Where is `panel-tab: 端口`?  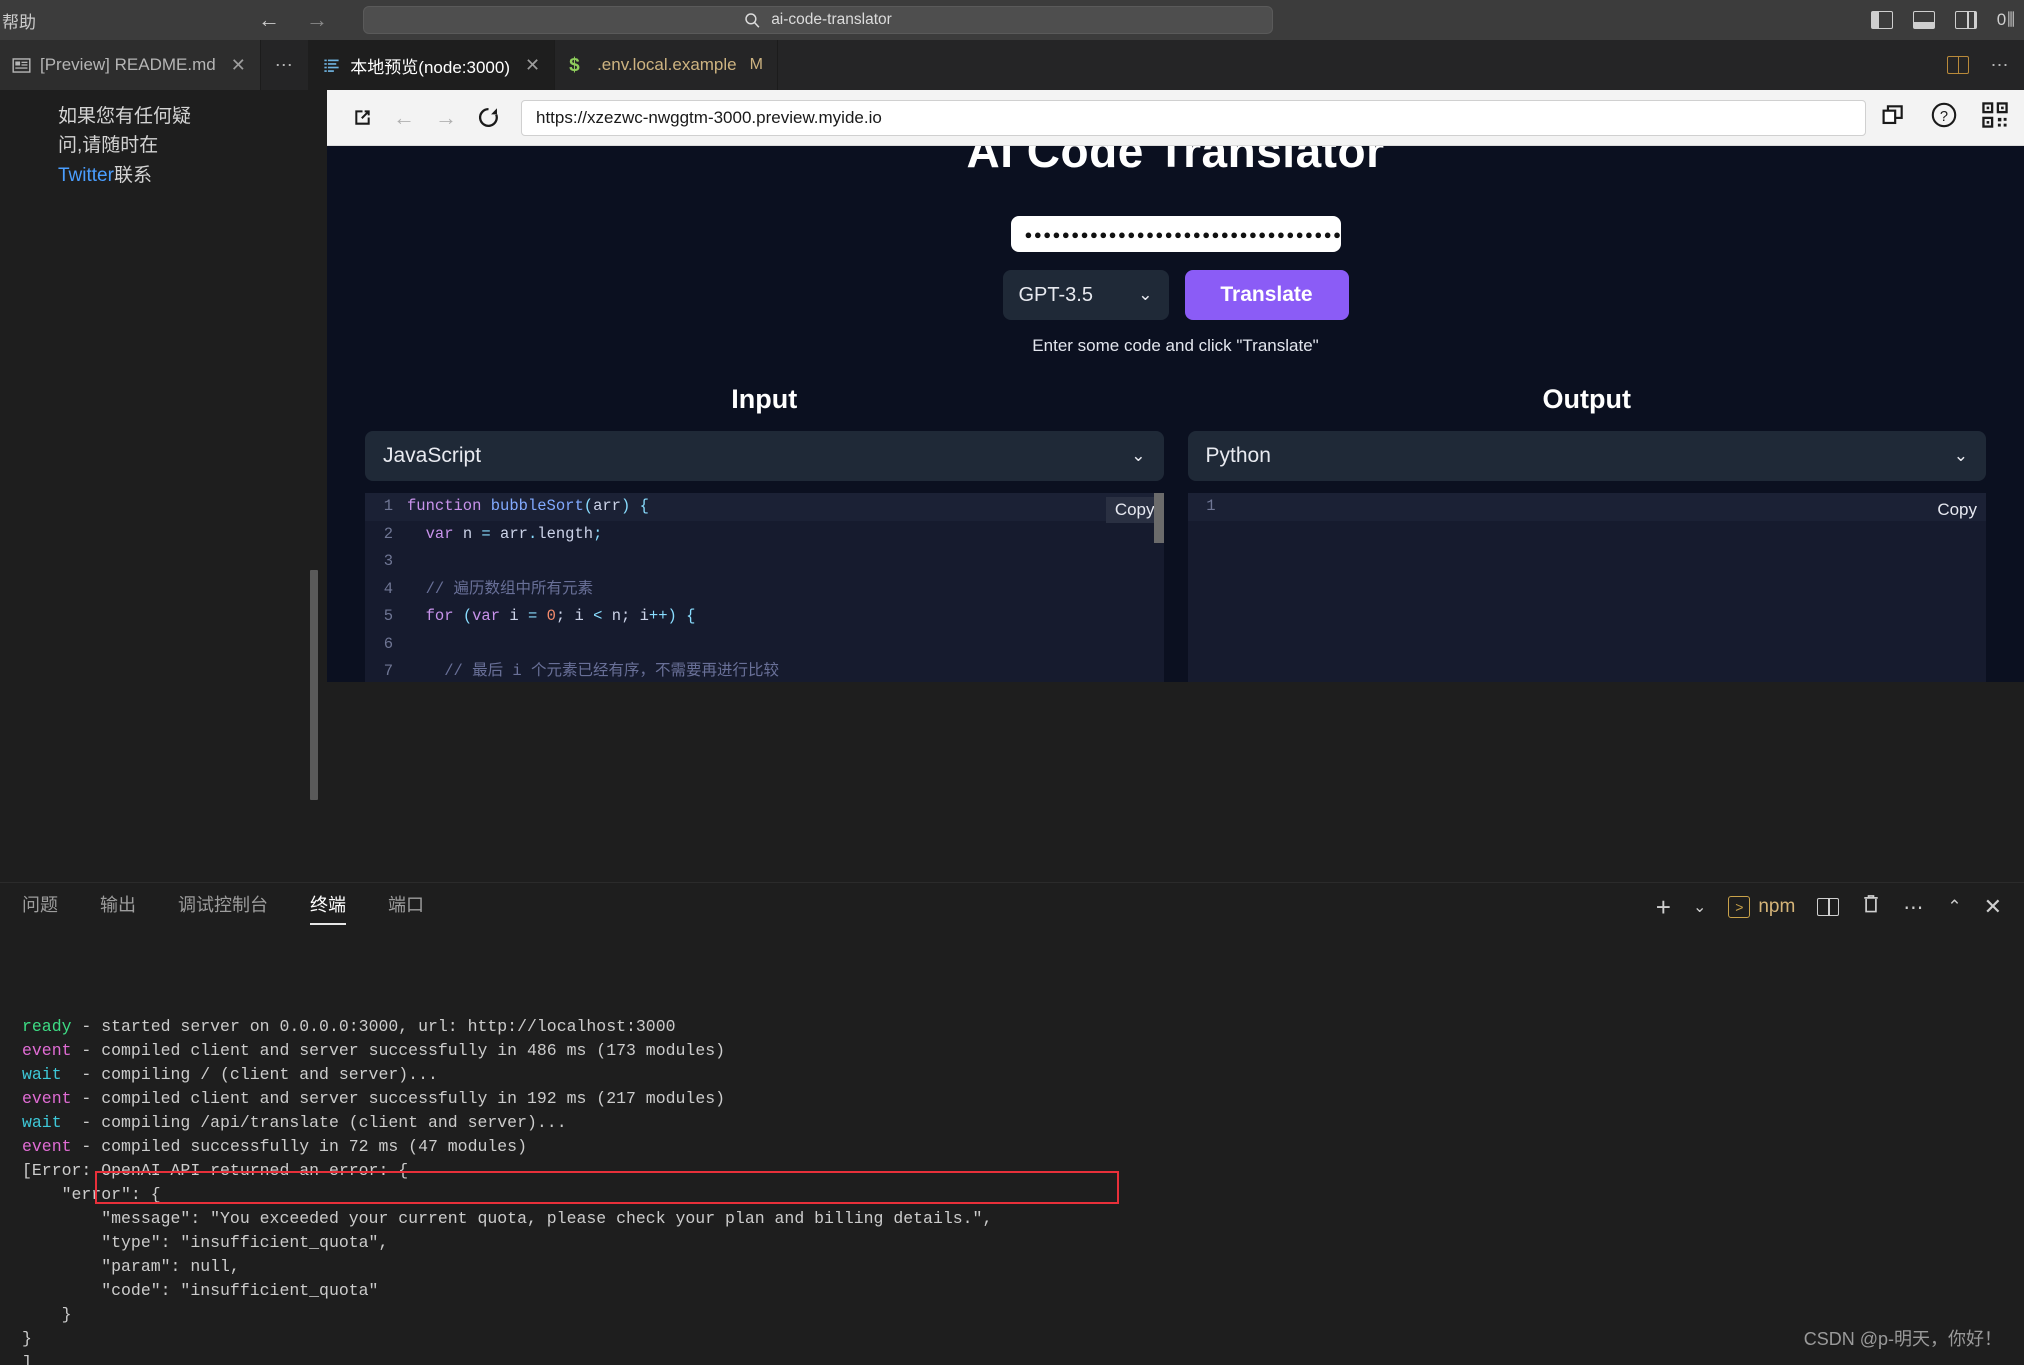
panel-tab: 端口 is located at coordinates (406, 907).